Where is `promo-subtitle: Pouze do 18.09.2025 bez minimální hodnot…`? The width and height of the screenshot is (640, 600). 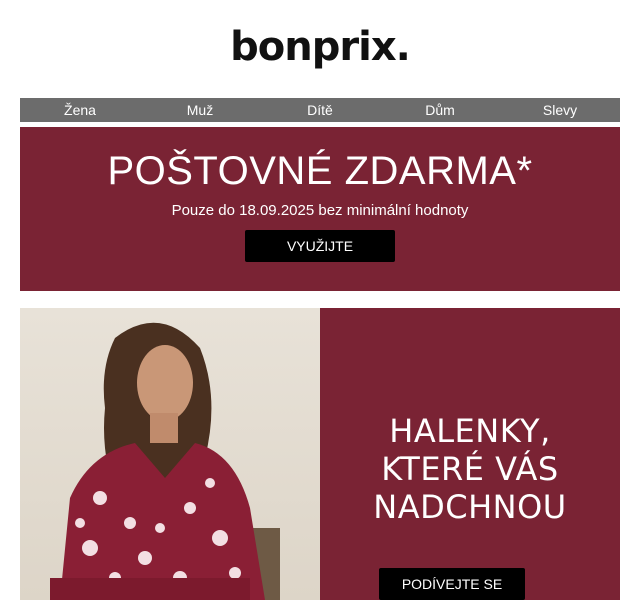 promo-subtitle: Pouze do 18.09.2025 bez minimální hodnot… is located at coordinates (320, 210).